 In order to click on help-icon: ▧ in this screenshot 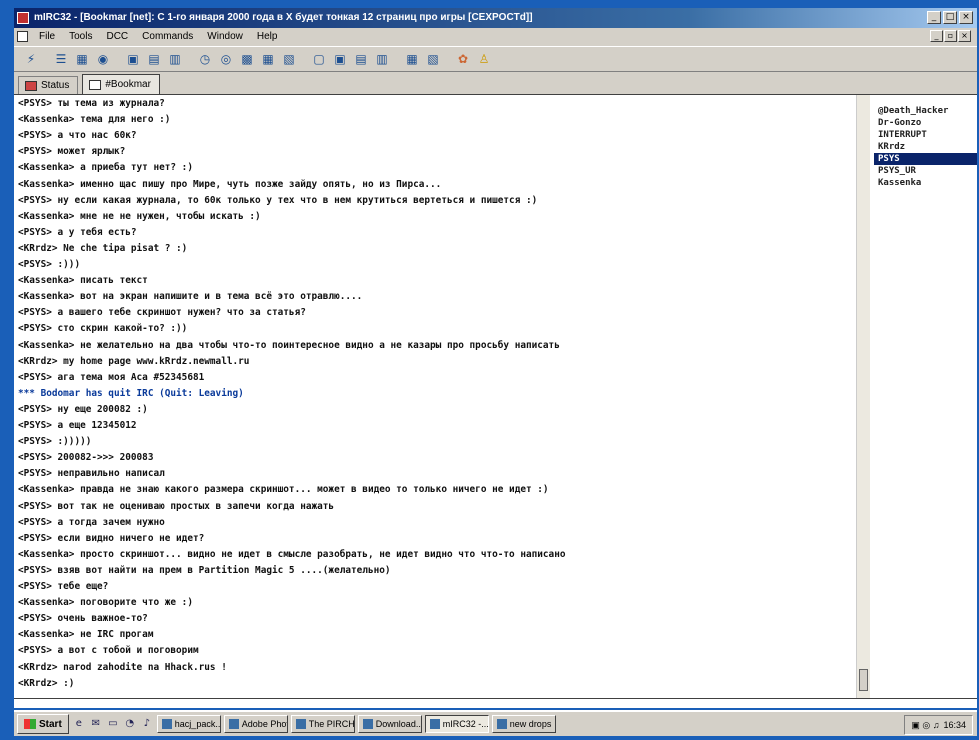, I will do `click(433, 59)`.